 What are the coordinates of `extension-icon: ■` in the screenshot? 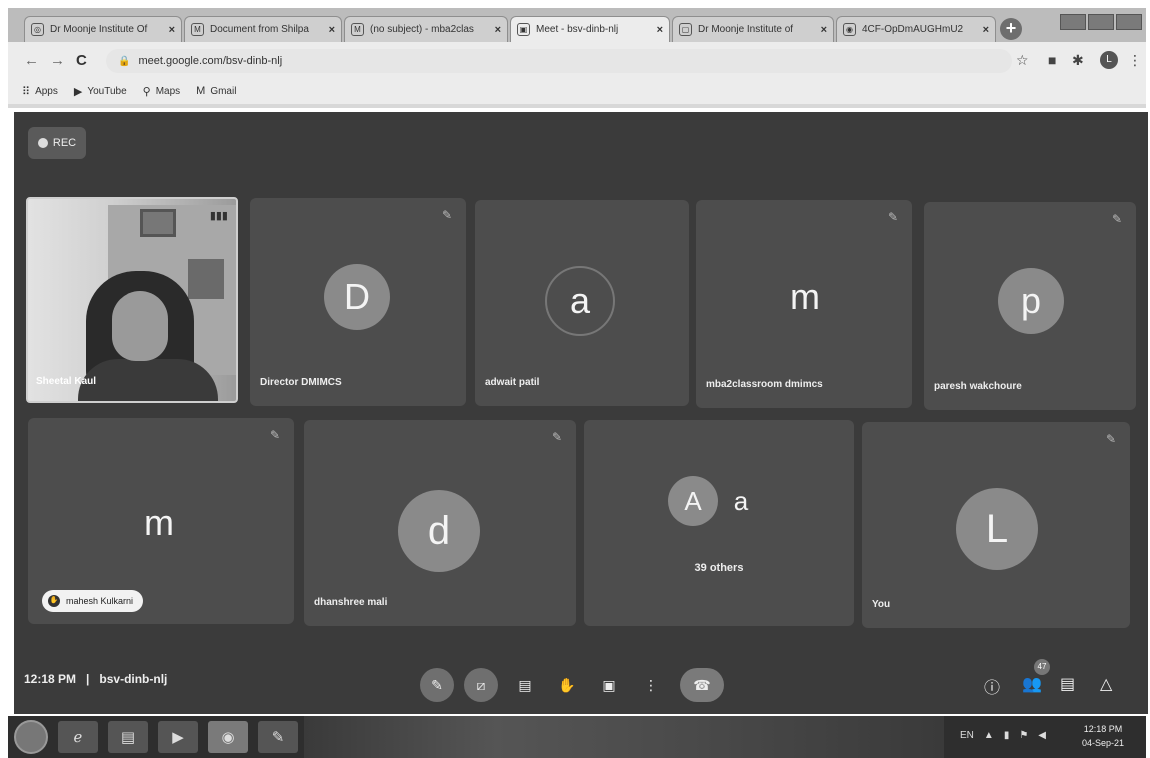 It's located at (1052, 60).